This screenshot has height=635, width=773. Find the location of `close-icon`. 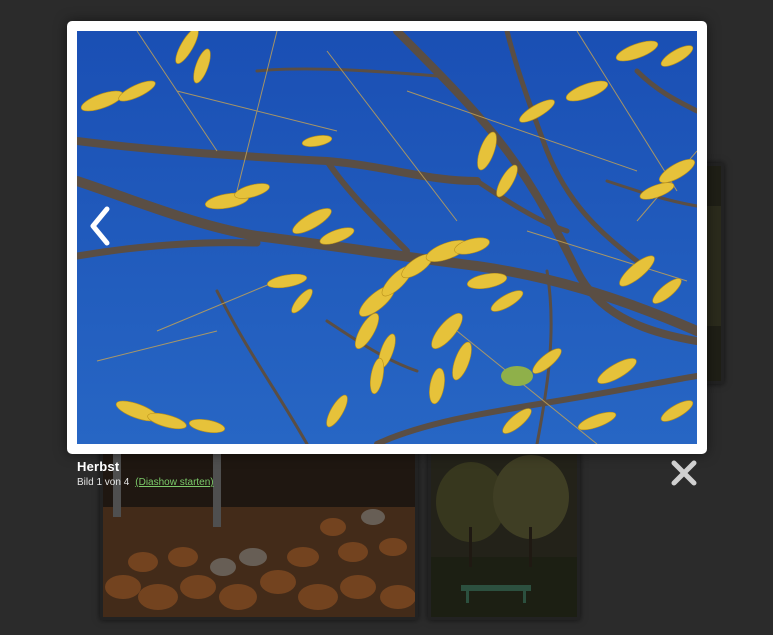

close-icon is located at coordinates (684, 473).